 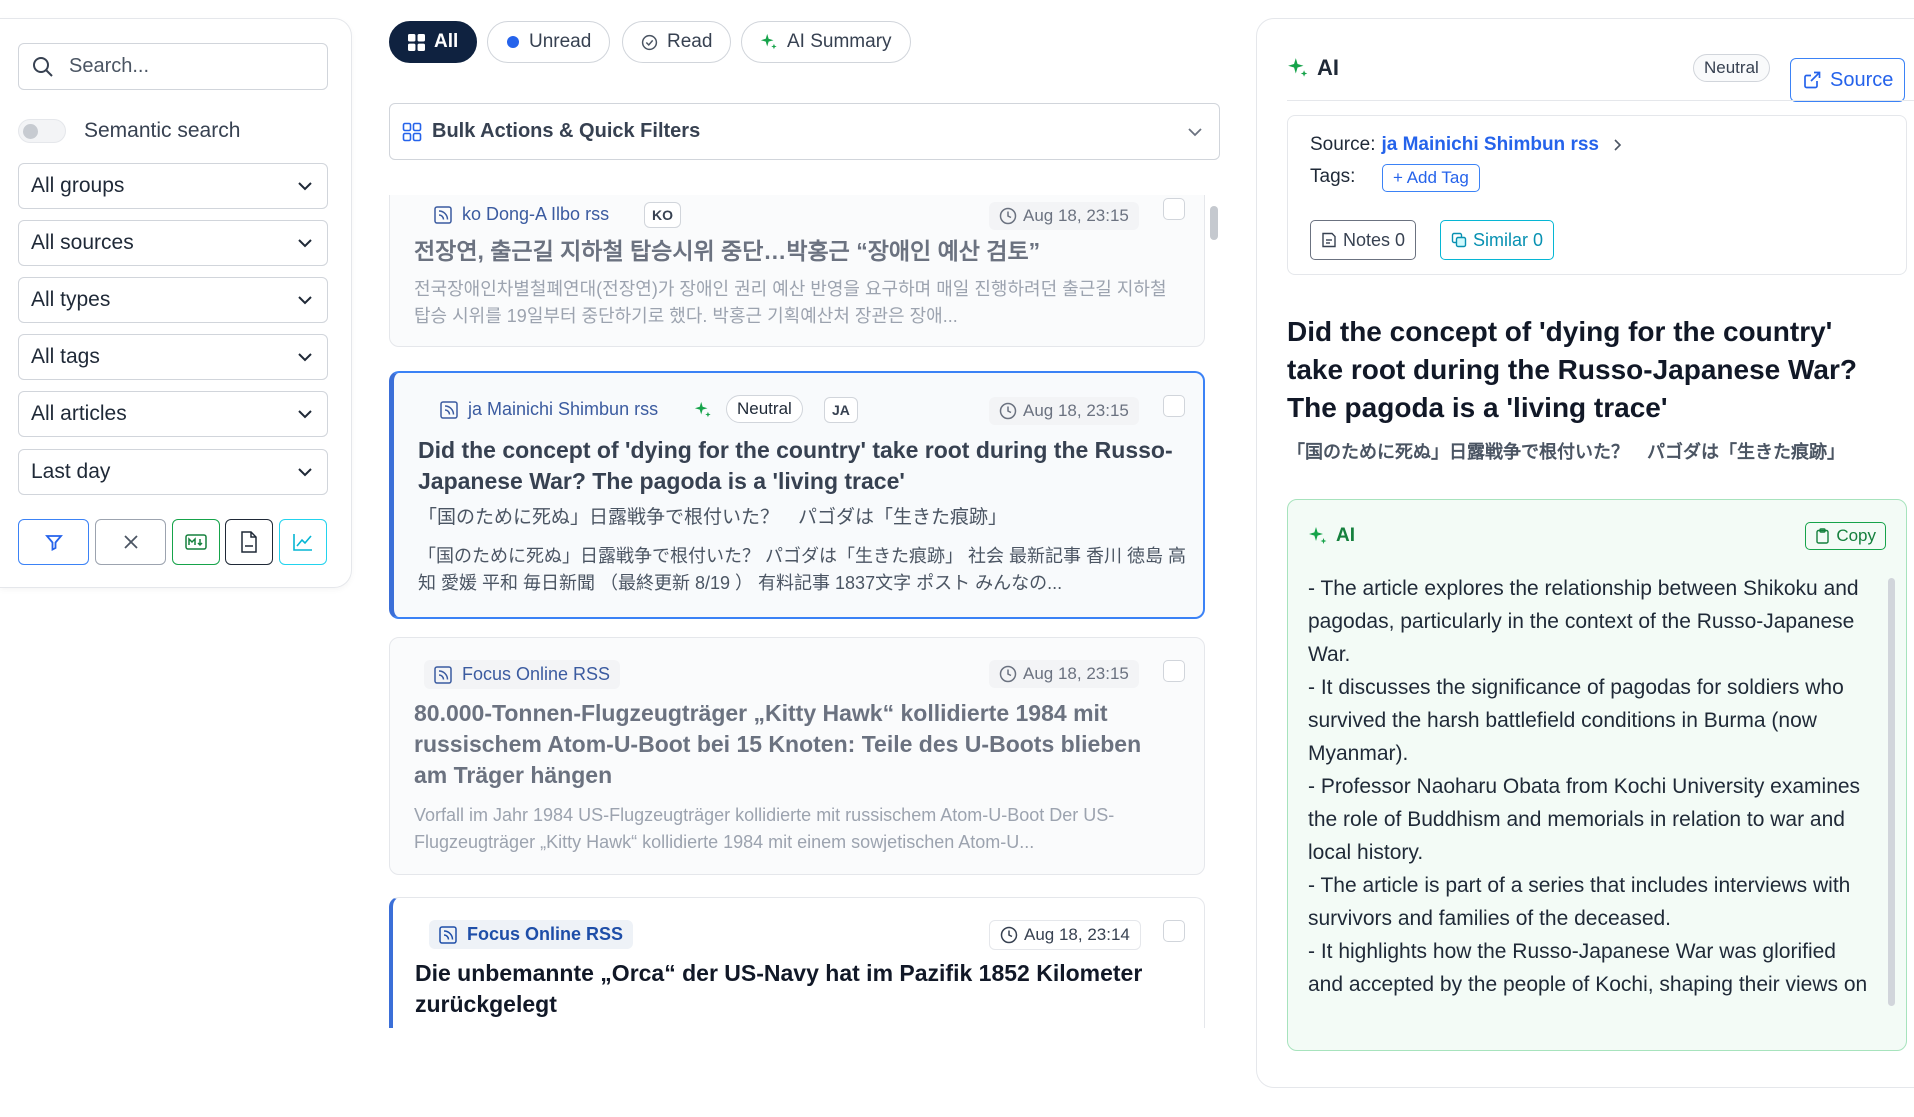 What do you see at coordinates (173, 186) in the screenshot?
I see `group-select: All groups` at bounding box center [173, 186].